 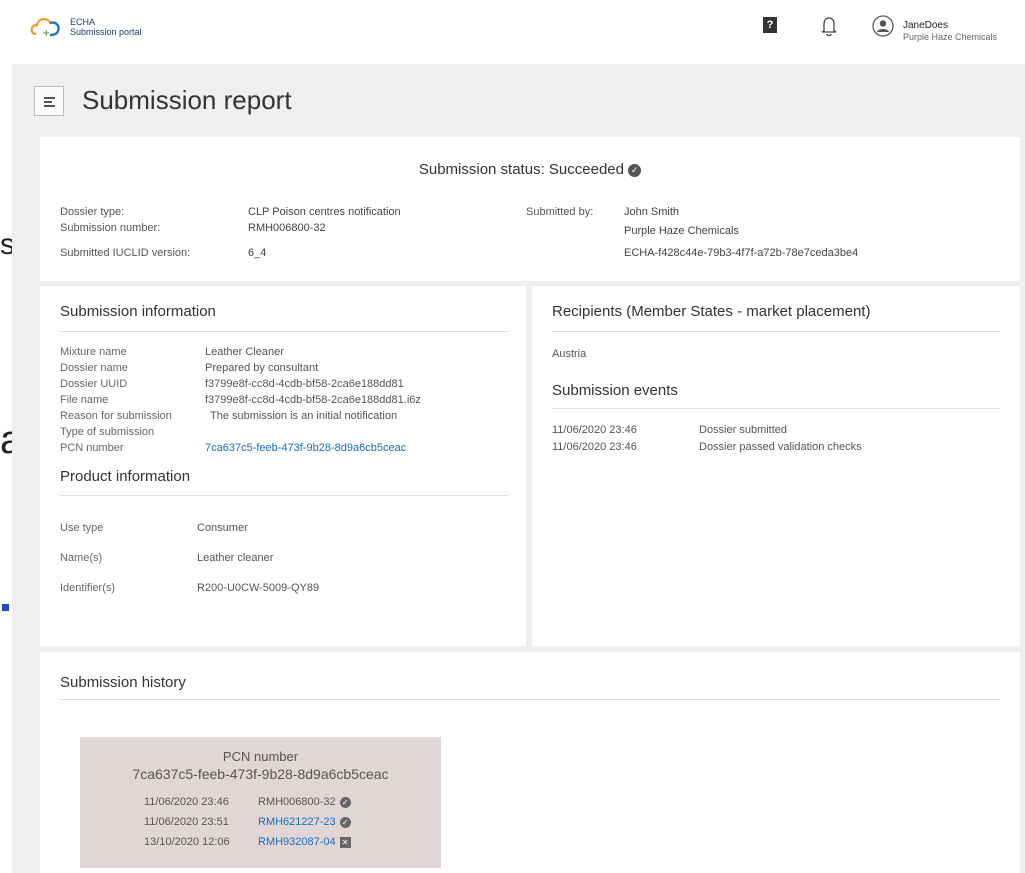 I want to click on row-value: Leather Cleaner, so click(x=244, y=352).